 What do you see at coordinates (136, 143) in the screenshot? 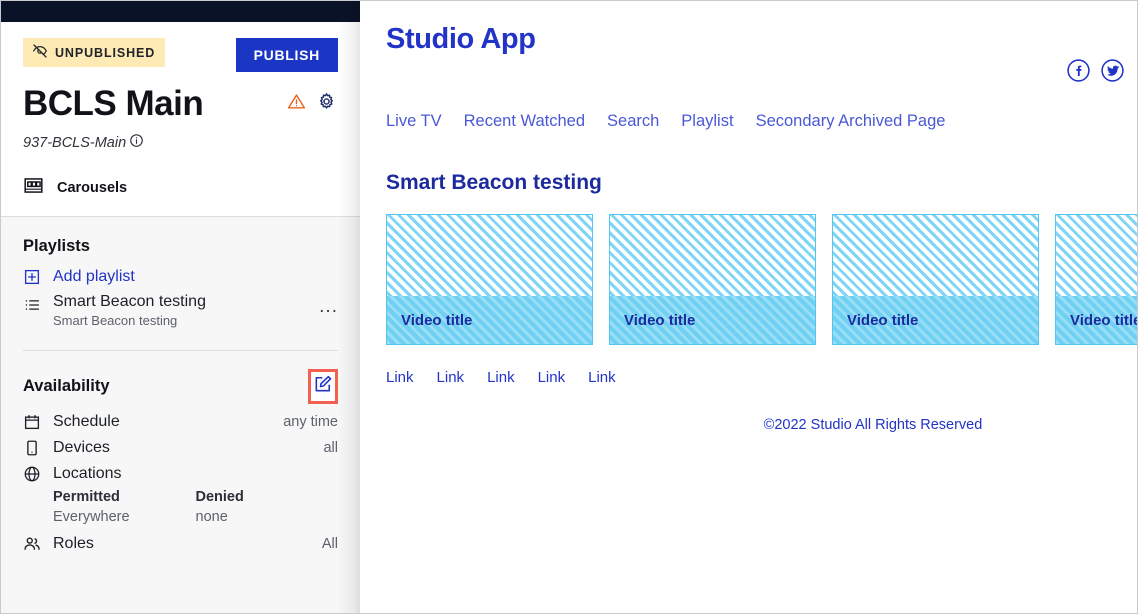
I see `info-icon` at bounding box center [136, 143].